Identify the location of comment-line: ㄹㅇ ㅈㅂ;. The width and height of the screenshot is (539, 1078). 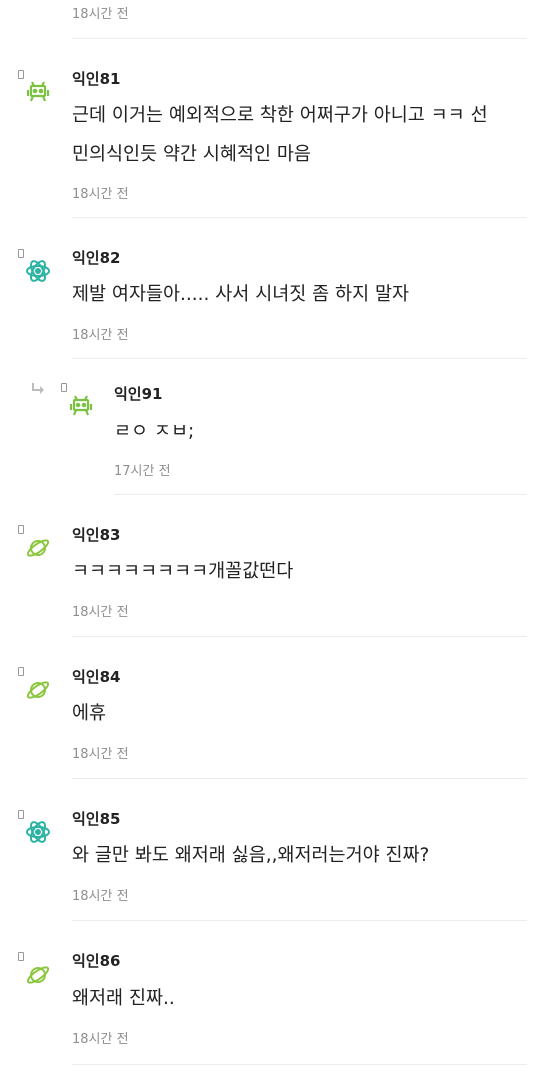
(154, 431).